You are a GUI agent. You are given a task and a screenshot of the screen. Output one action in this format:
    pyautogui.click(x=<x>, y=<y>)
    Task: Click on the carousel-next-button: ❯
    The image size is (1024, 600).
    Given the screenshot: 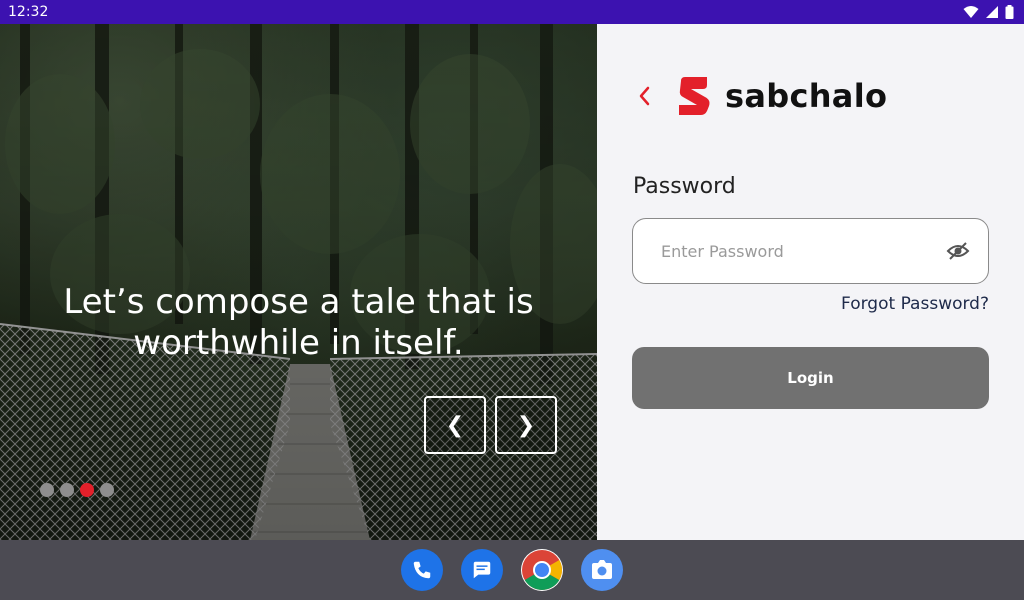 What is the action you would take?
    pyautogui.click(x=526, y=425)
    